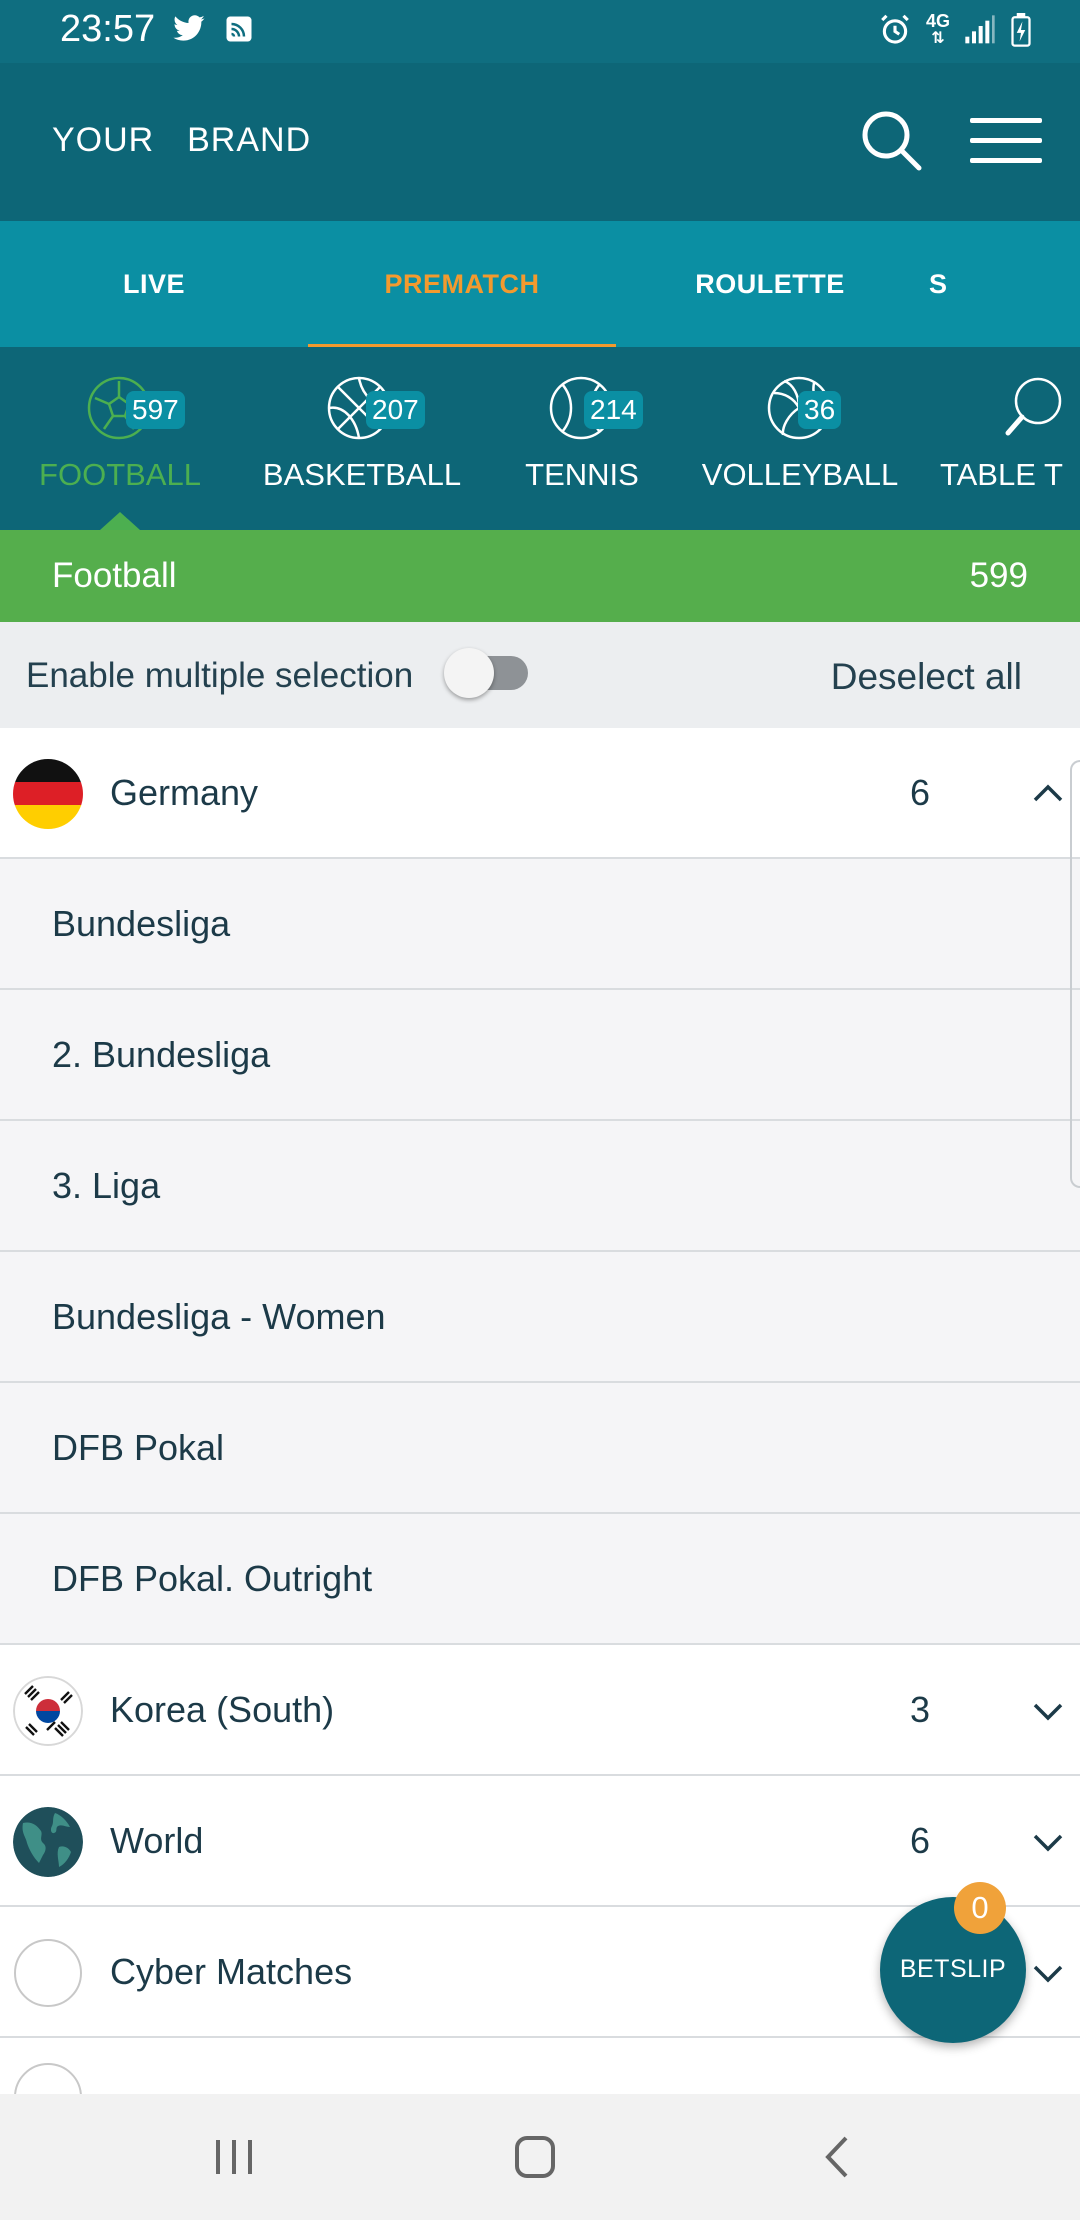 The height and width of the screenshot is (2220, 1080). I want to click on search-icon, so click(891, 140).